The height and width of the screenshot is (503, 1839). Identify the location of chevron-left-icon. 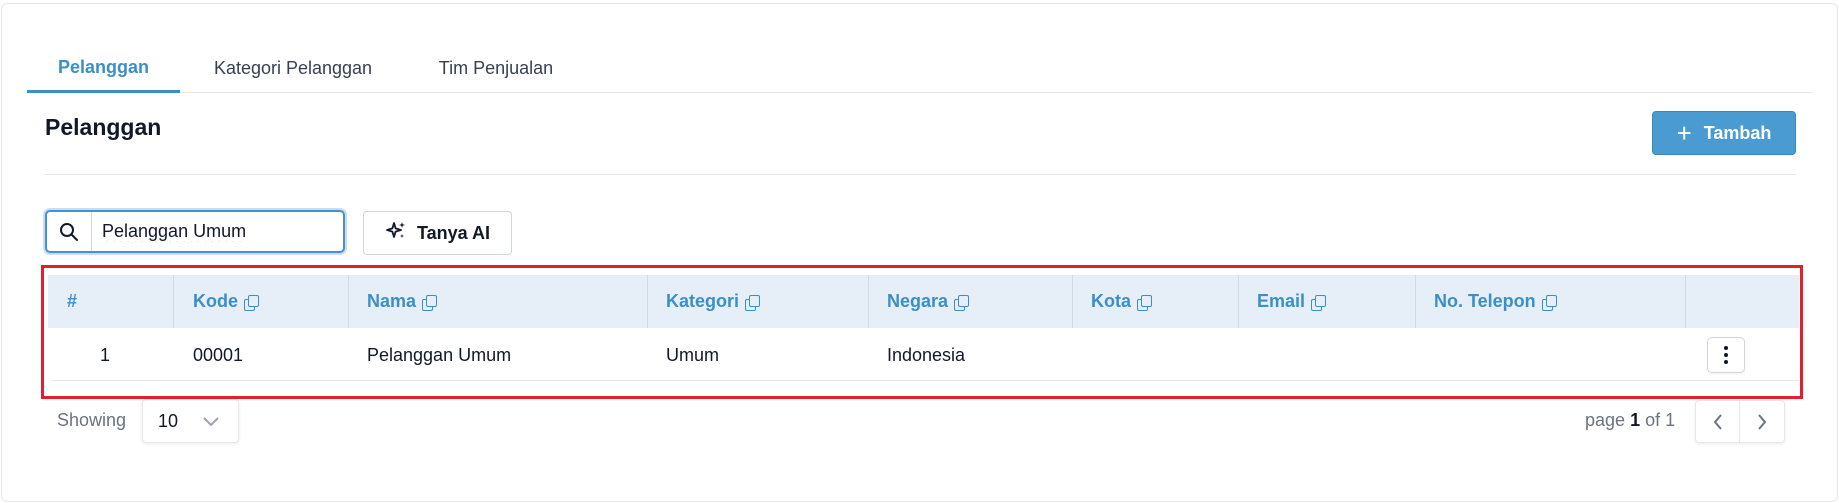
(1717, 421).